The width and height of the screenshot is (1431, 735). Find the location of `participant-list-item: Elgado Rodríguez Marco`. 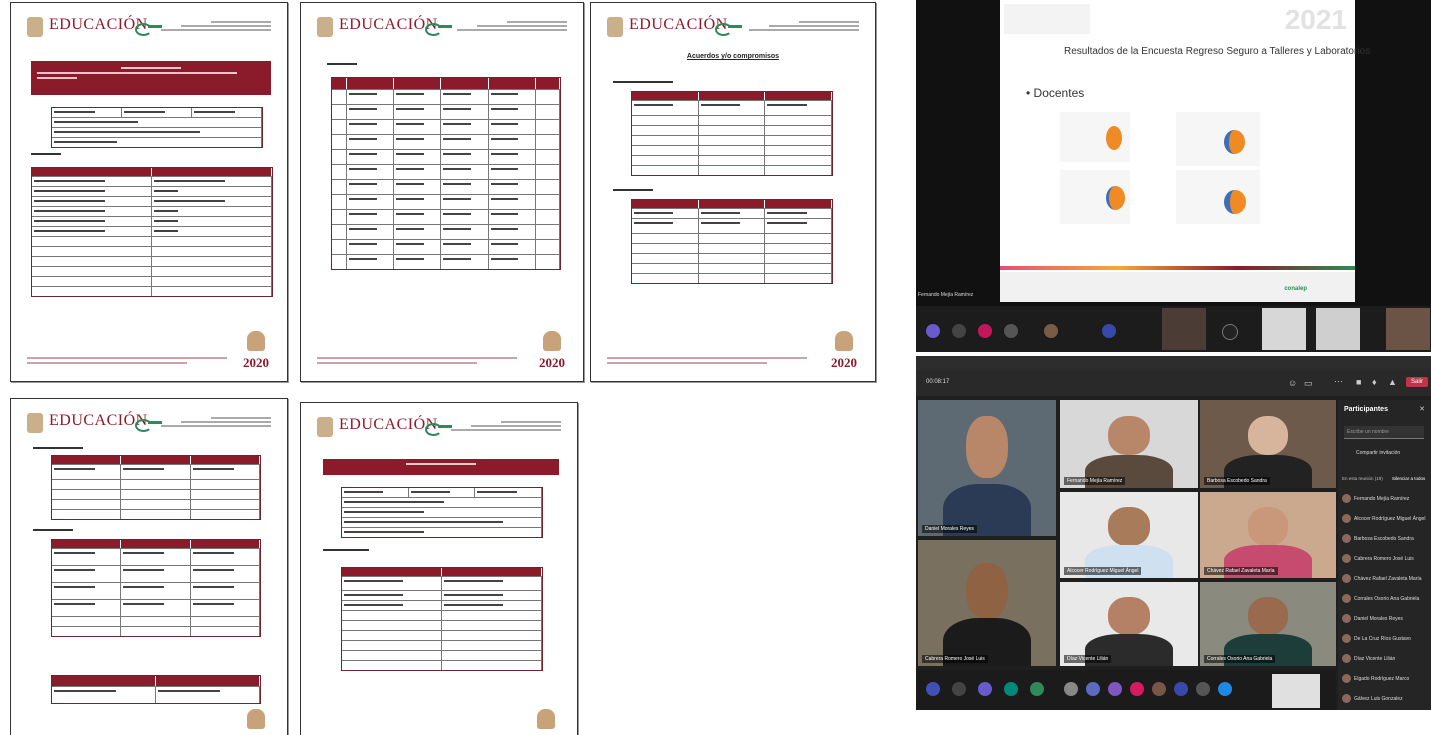

participant-list-item: Elgado Rodríguez Marco is located at coordinates (1381, 679).